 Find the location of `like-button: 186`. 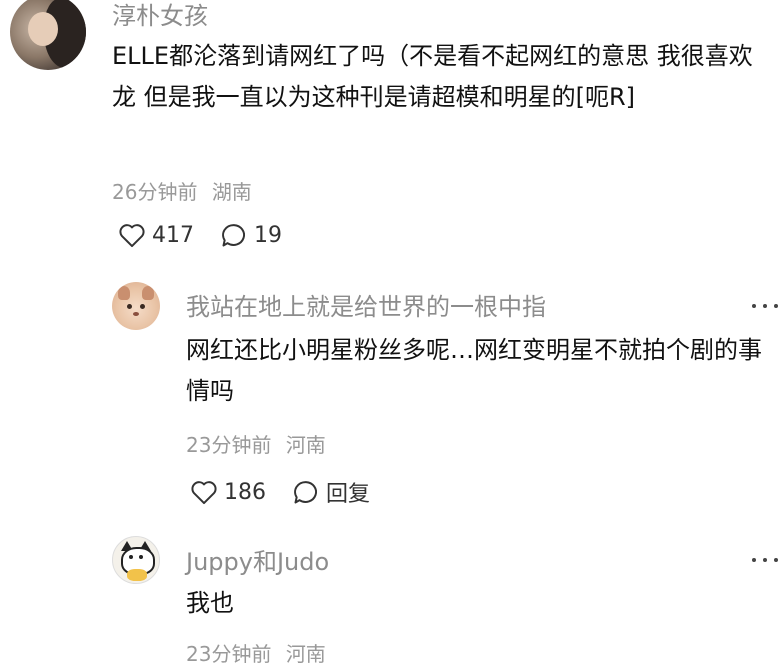

like-button: 186 is located at coordinates (228, 492).